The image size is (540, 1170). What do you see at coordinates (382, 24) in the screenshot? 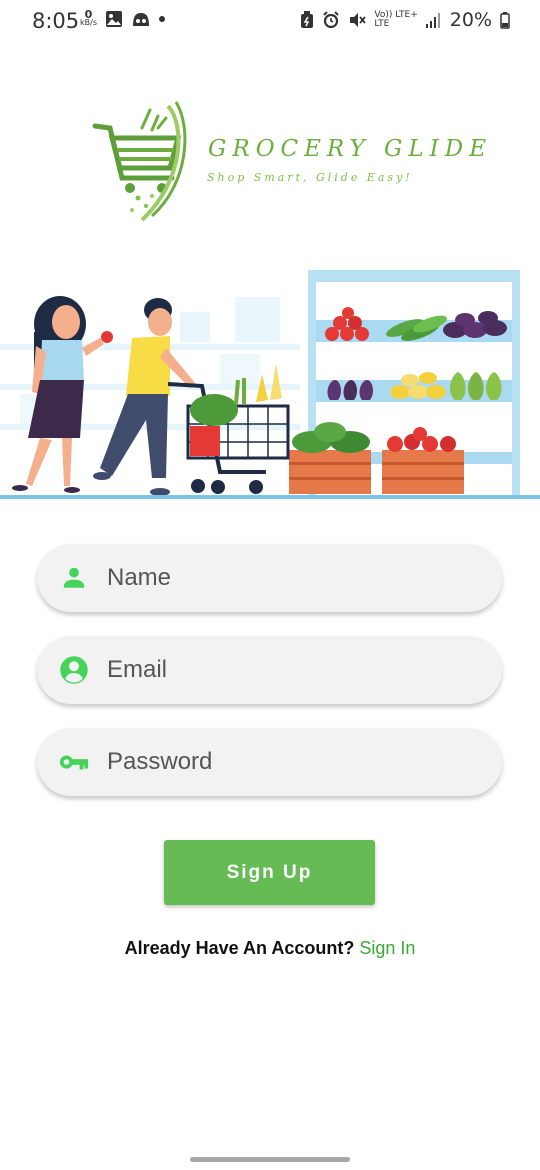
I see `signal-label-bottom: LTE` at bounding box center [382, 24].